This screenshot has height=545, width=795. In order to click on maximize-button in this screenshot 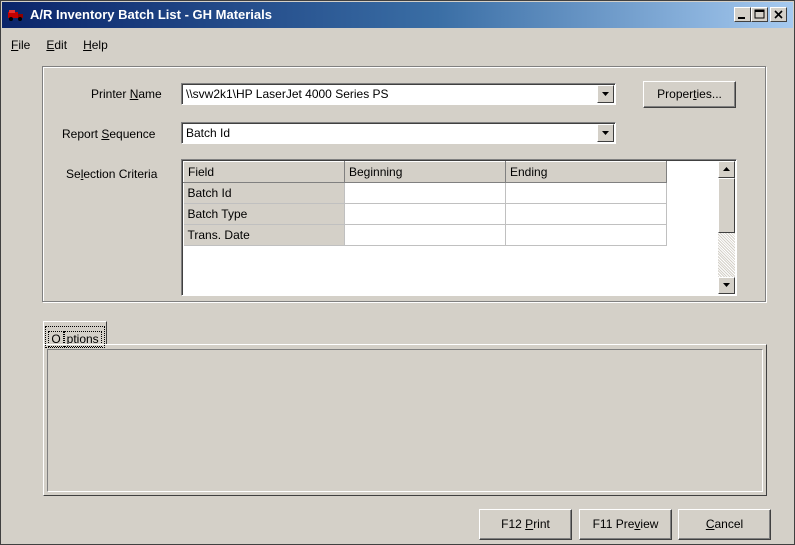, I will do `click(759, 14)`.